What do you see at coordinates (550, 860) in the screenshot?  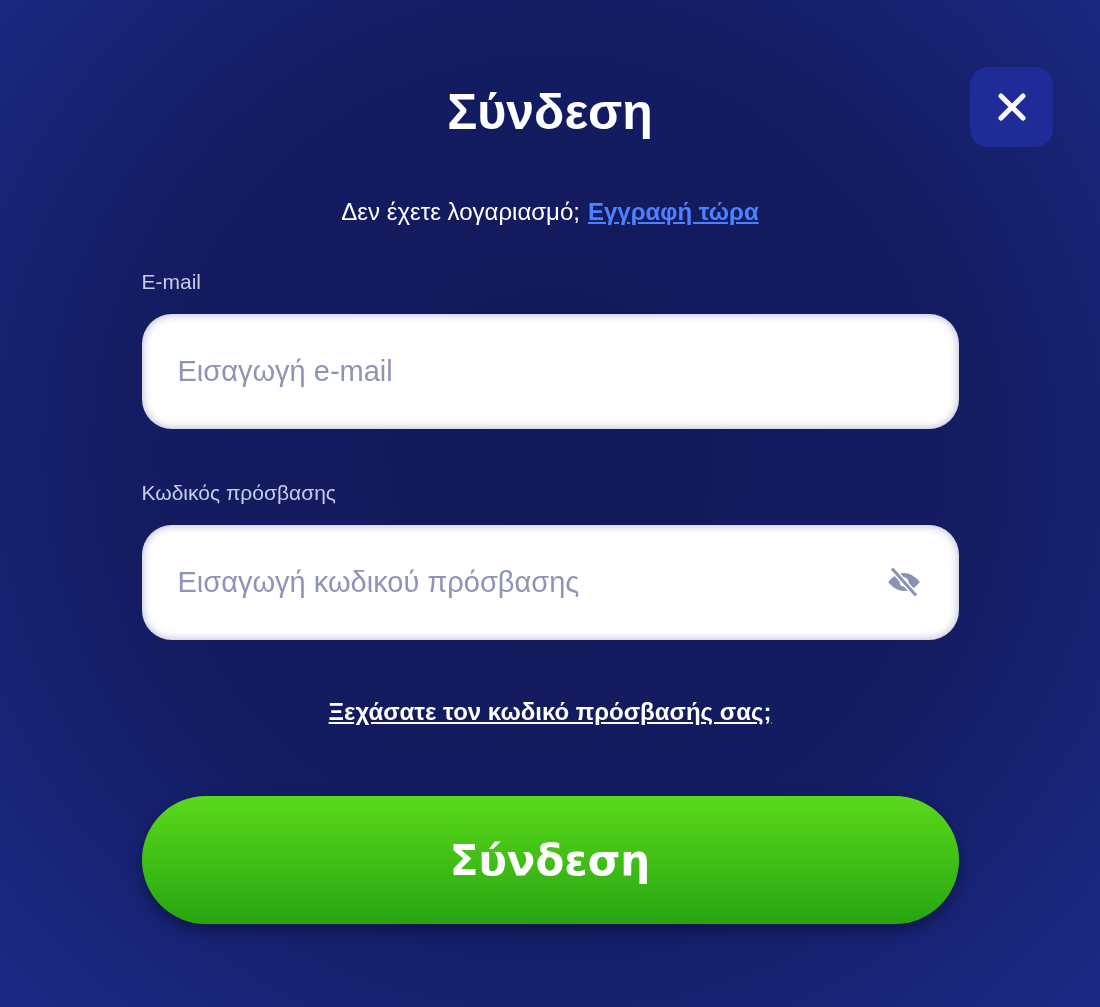 I see `login-button: Σύνδεση` at bounding box center [550, 860].